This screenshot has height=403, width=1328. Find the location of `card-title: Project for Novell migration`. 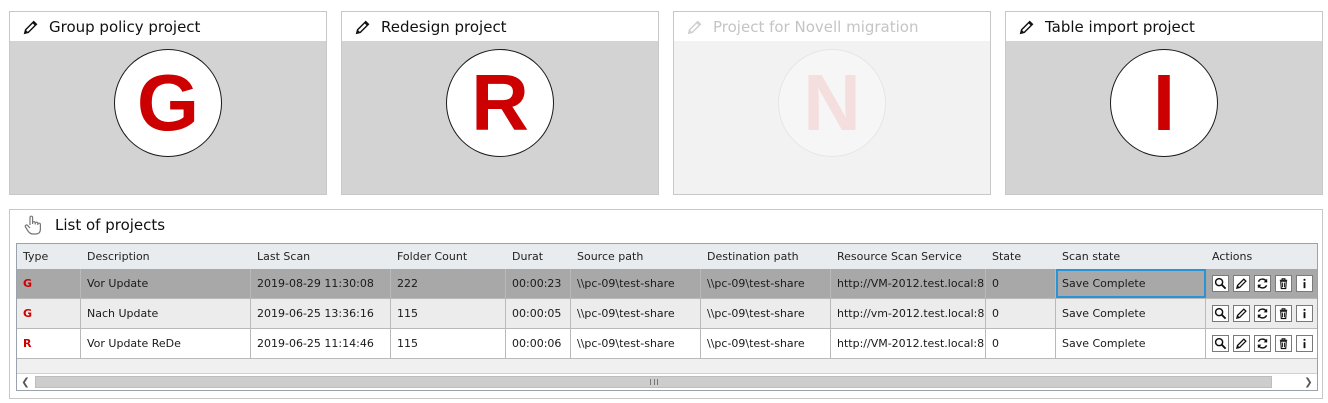

card-title: Project for Novell migration is located at coordinates (816, 26).